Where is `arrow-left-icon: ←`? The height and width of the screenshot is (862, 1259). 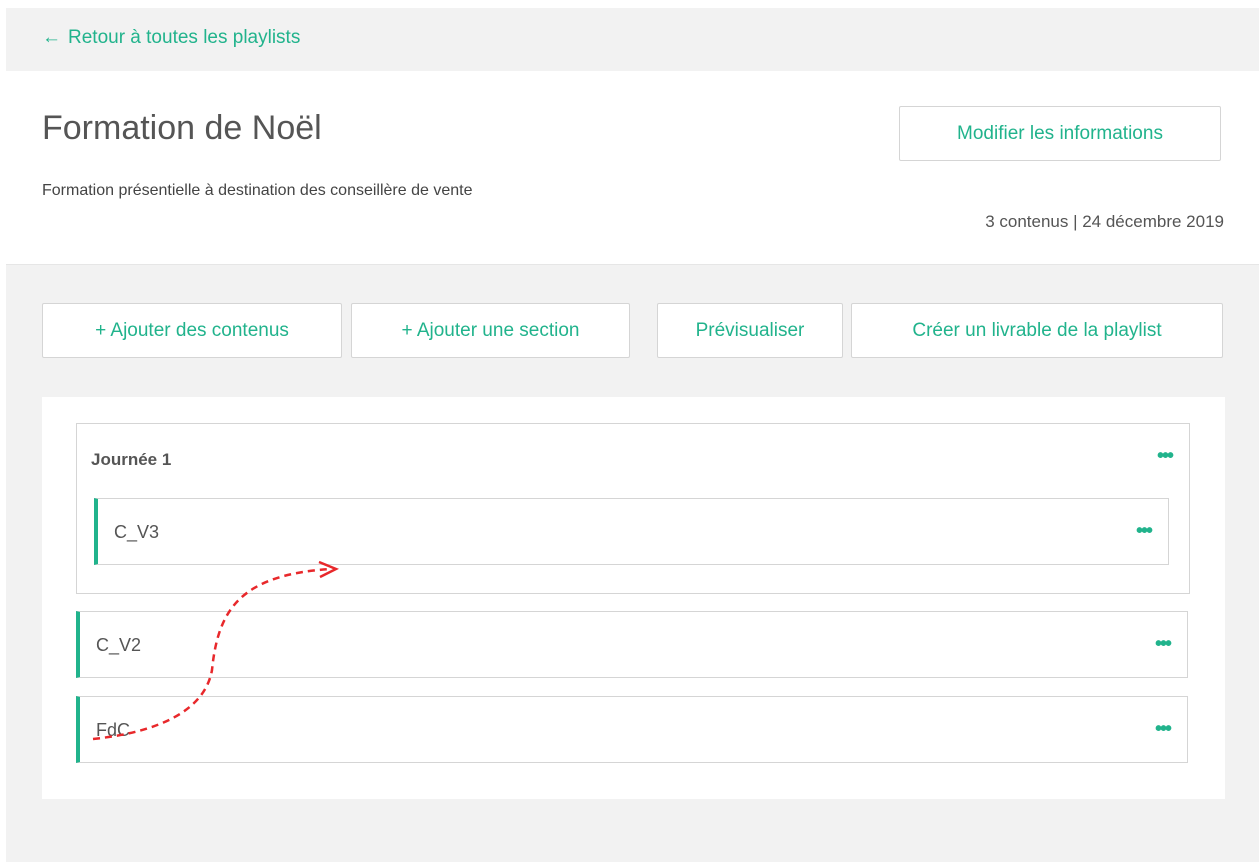
arrow-left-icon: ← is located at coordinates (51, 37).